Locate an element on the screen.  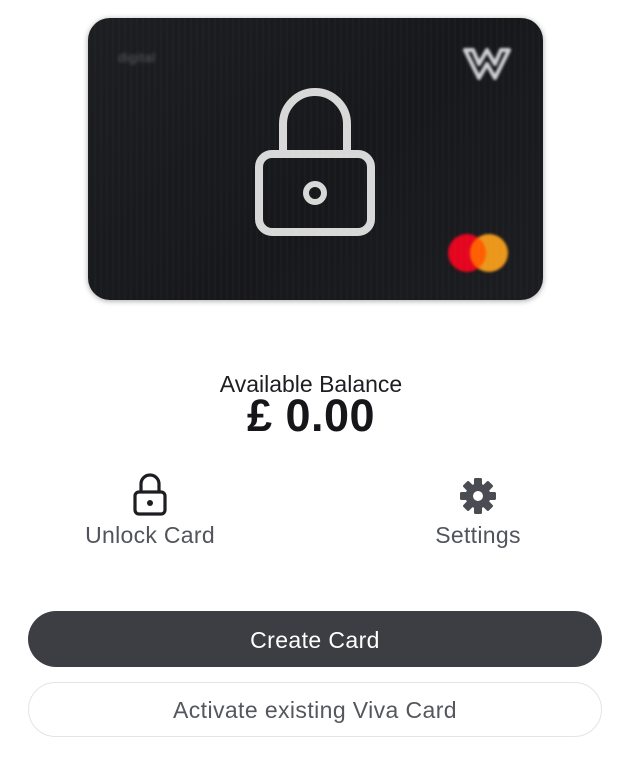
unlock-card-button: Unlock Card is located at coordinates (150, 509).